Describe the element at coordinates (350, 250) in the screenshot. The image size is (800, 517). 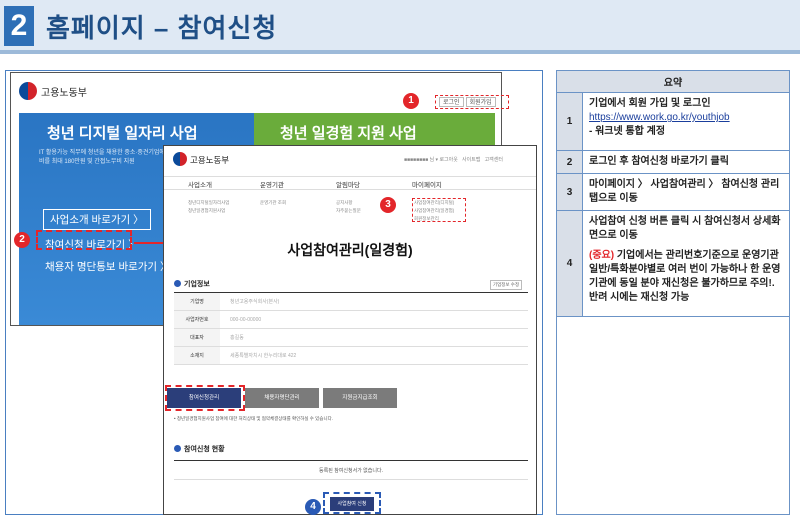
I see `page-title: 사업참여관리(일경험)` at that location.